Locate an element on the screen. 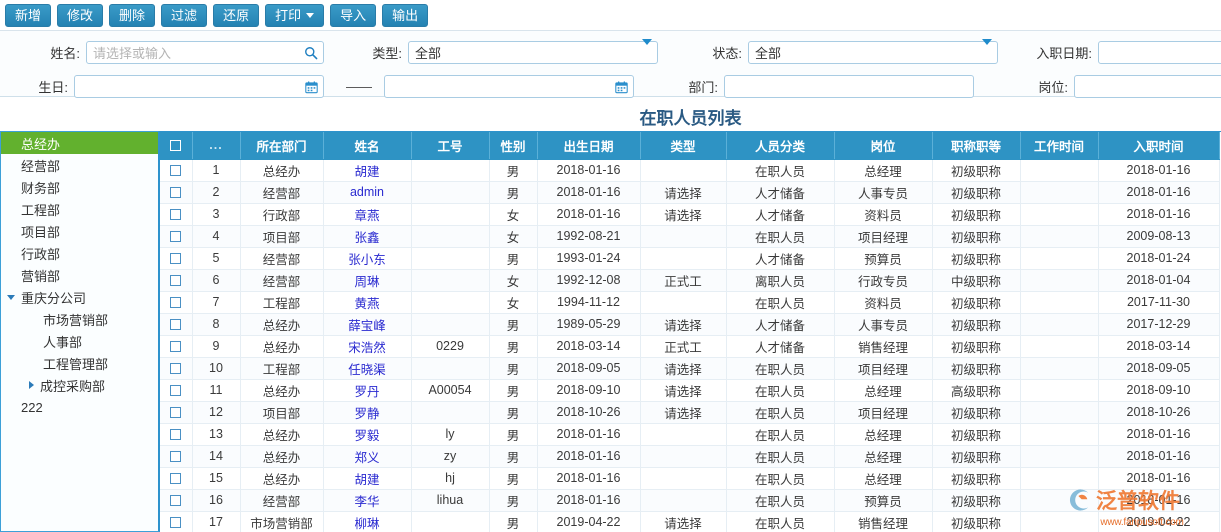 Image resolution: width=1221 pixels, height=532 pixels. grid-header-category: 人员分类 is located at coordinates (780, 146).